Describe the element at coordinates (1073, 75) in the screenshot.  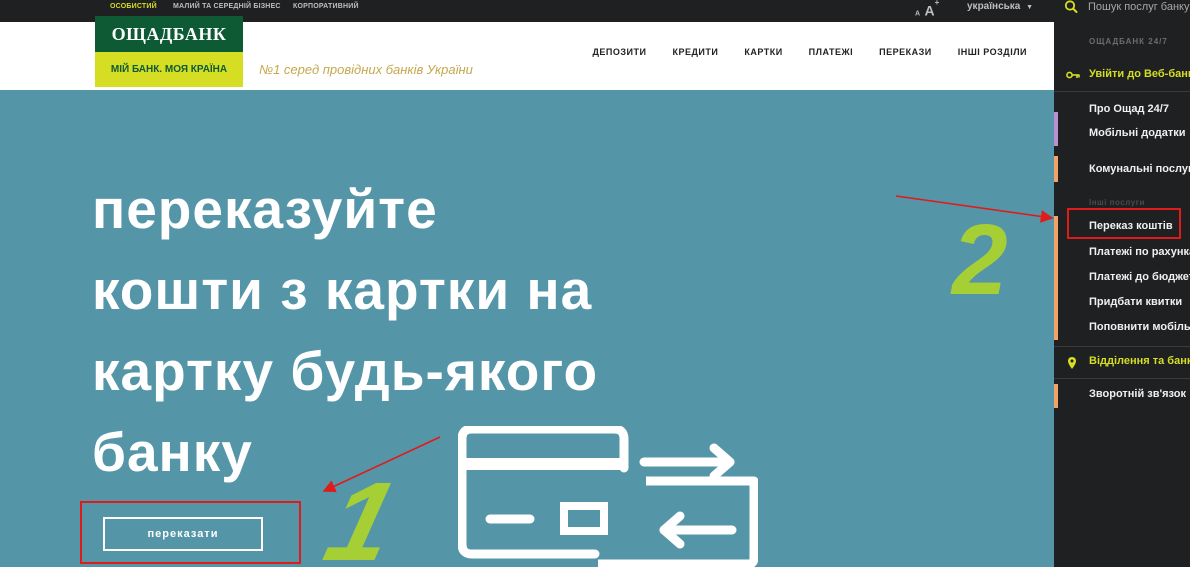
I see `key-icon` at that location.